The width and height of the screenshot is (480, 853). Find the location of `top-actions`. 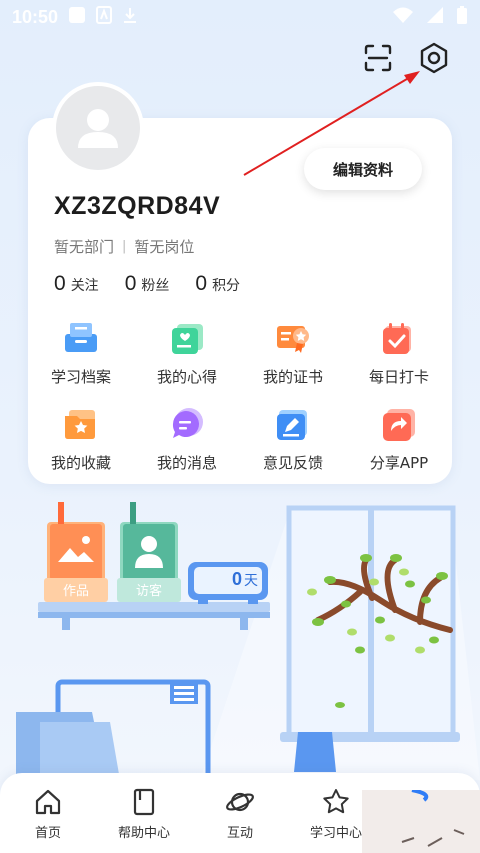

top-actions is located at coordinates (406, 58).